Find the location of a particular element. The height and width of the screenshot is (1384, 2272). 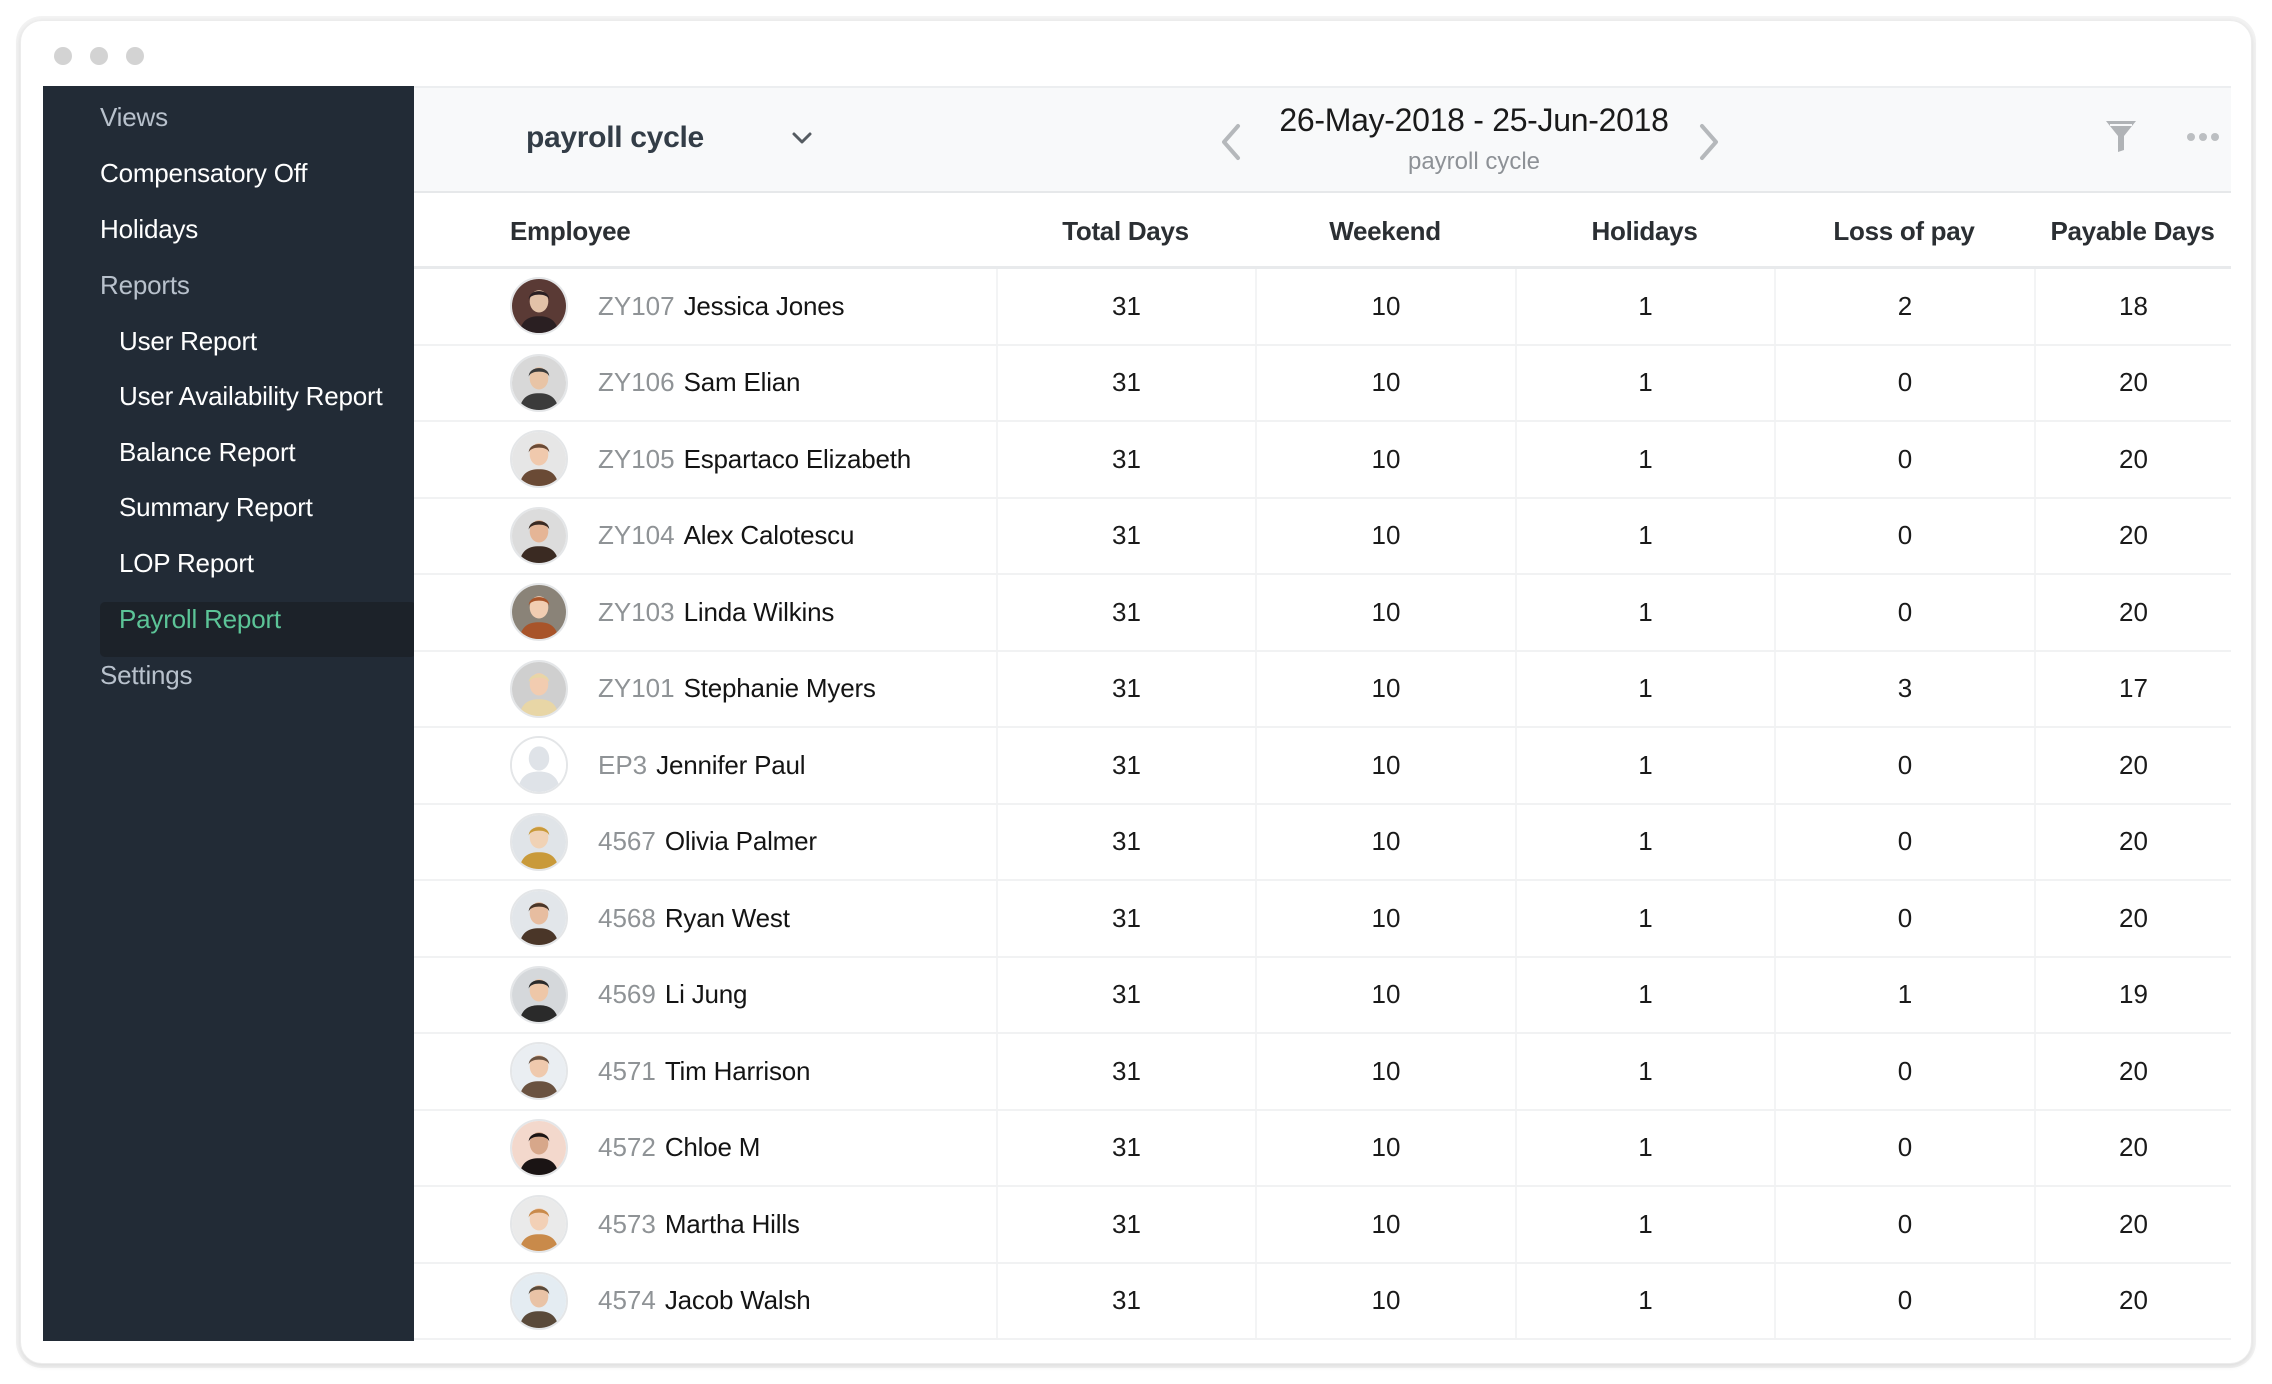

employee-cell: ZY107 Jessica Jones is located at coordinates (705, 306).